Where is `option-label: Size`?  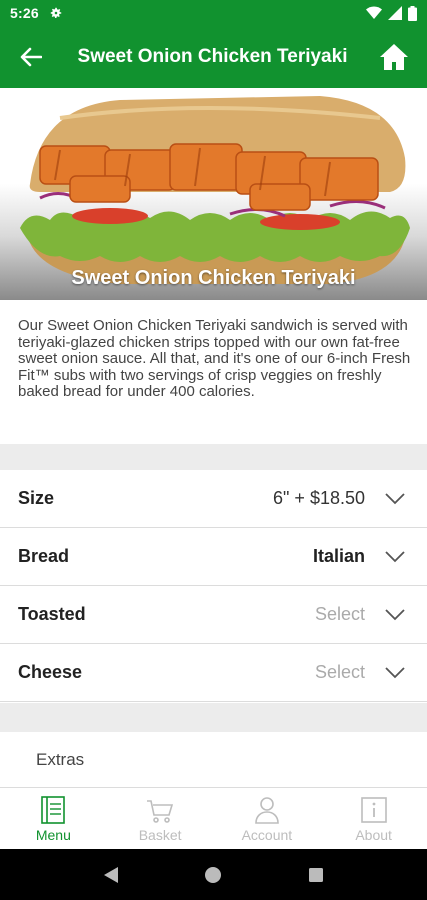
option-label: Size is located at coordinates (36, 498).